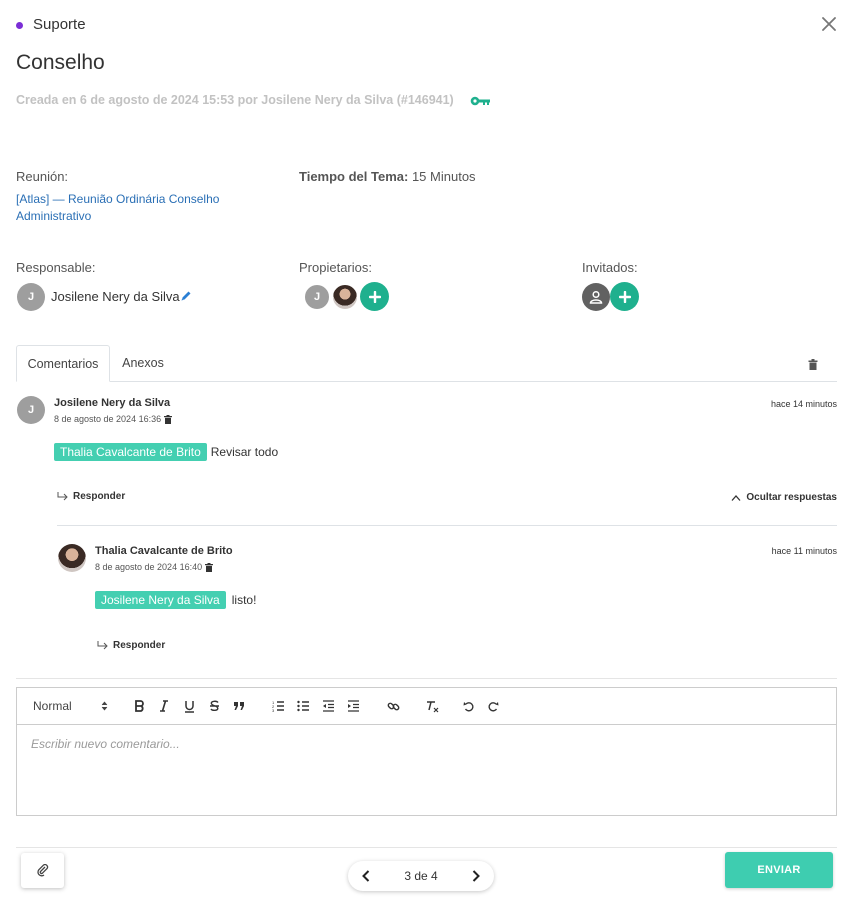 This screenshot has width=858, height=909. I want to click on comment-relative-time: hace 14 minutos, so click(803, 404).